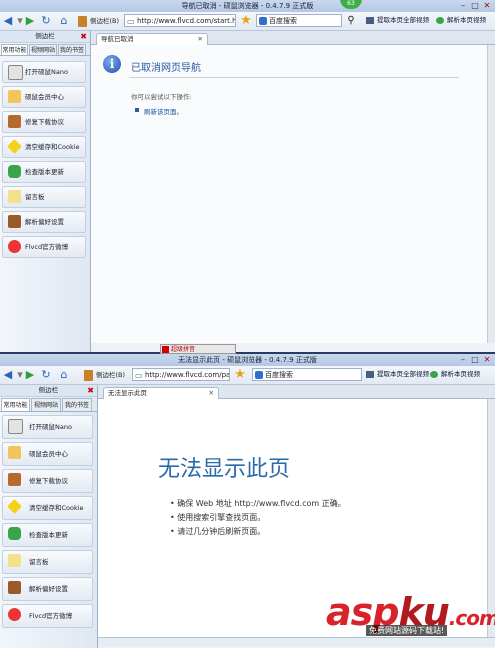 This screenshot has height=648, width=495. What do you see at coordinates (351, 21) in the screenshot?
I see `search-icon: ⚲` at bounding box center [351, 21].